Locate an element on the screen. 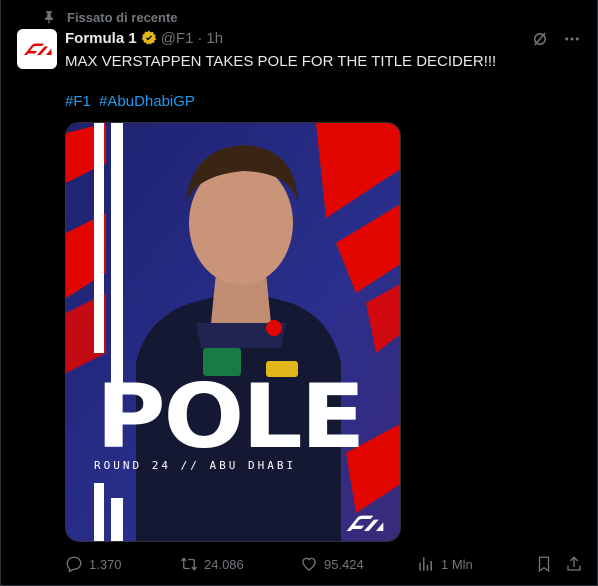 The height and width of the screenshot is (586, 598). pinned-label: Fissato di recente is located at coordinates (122, 17).